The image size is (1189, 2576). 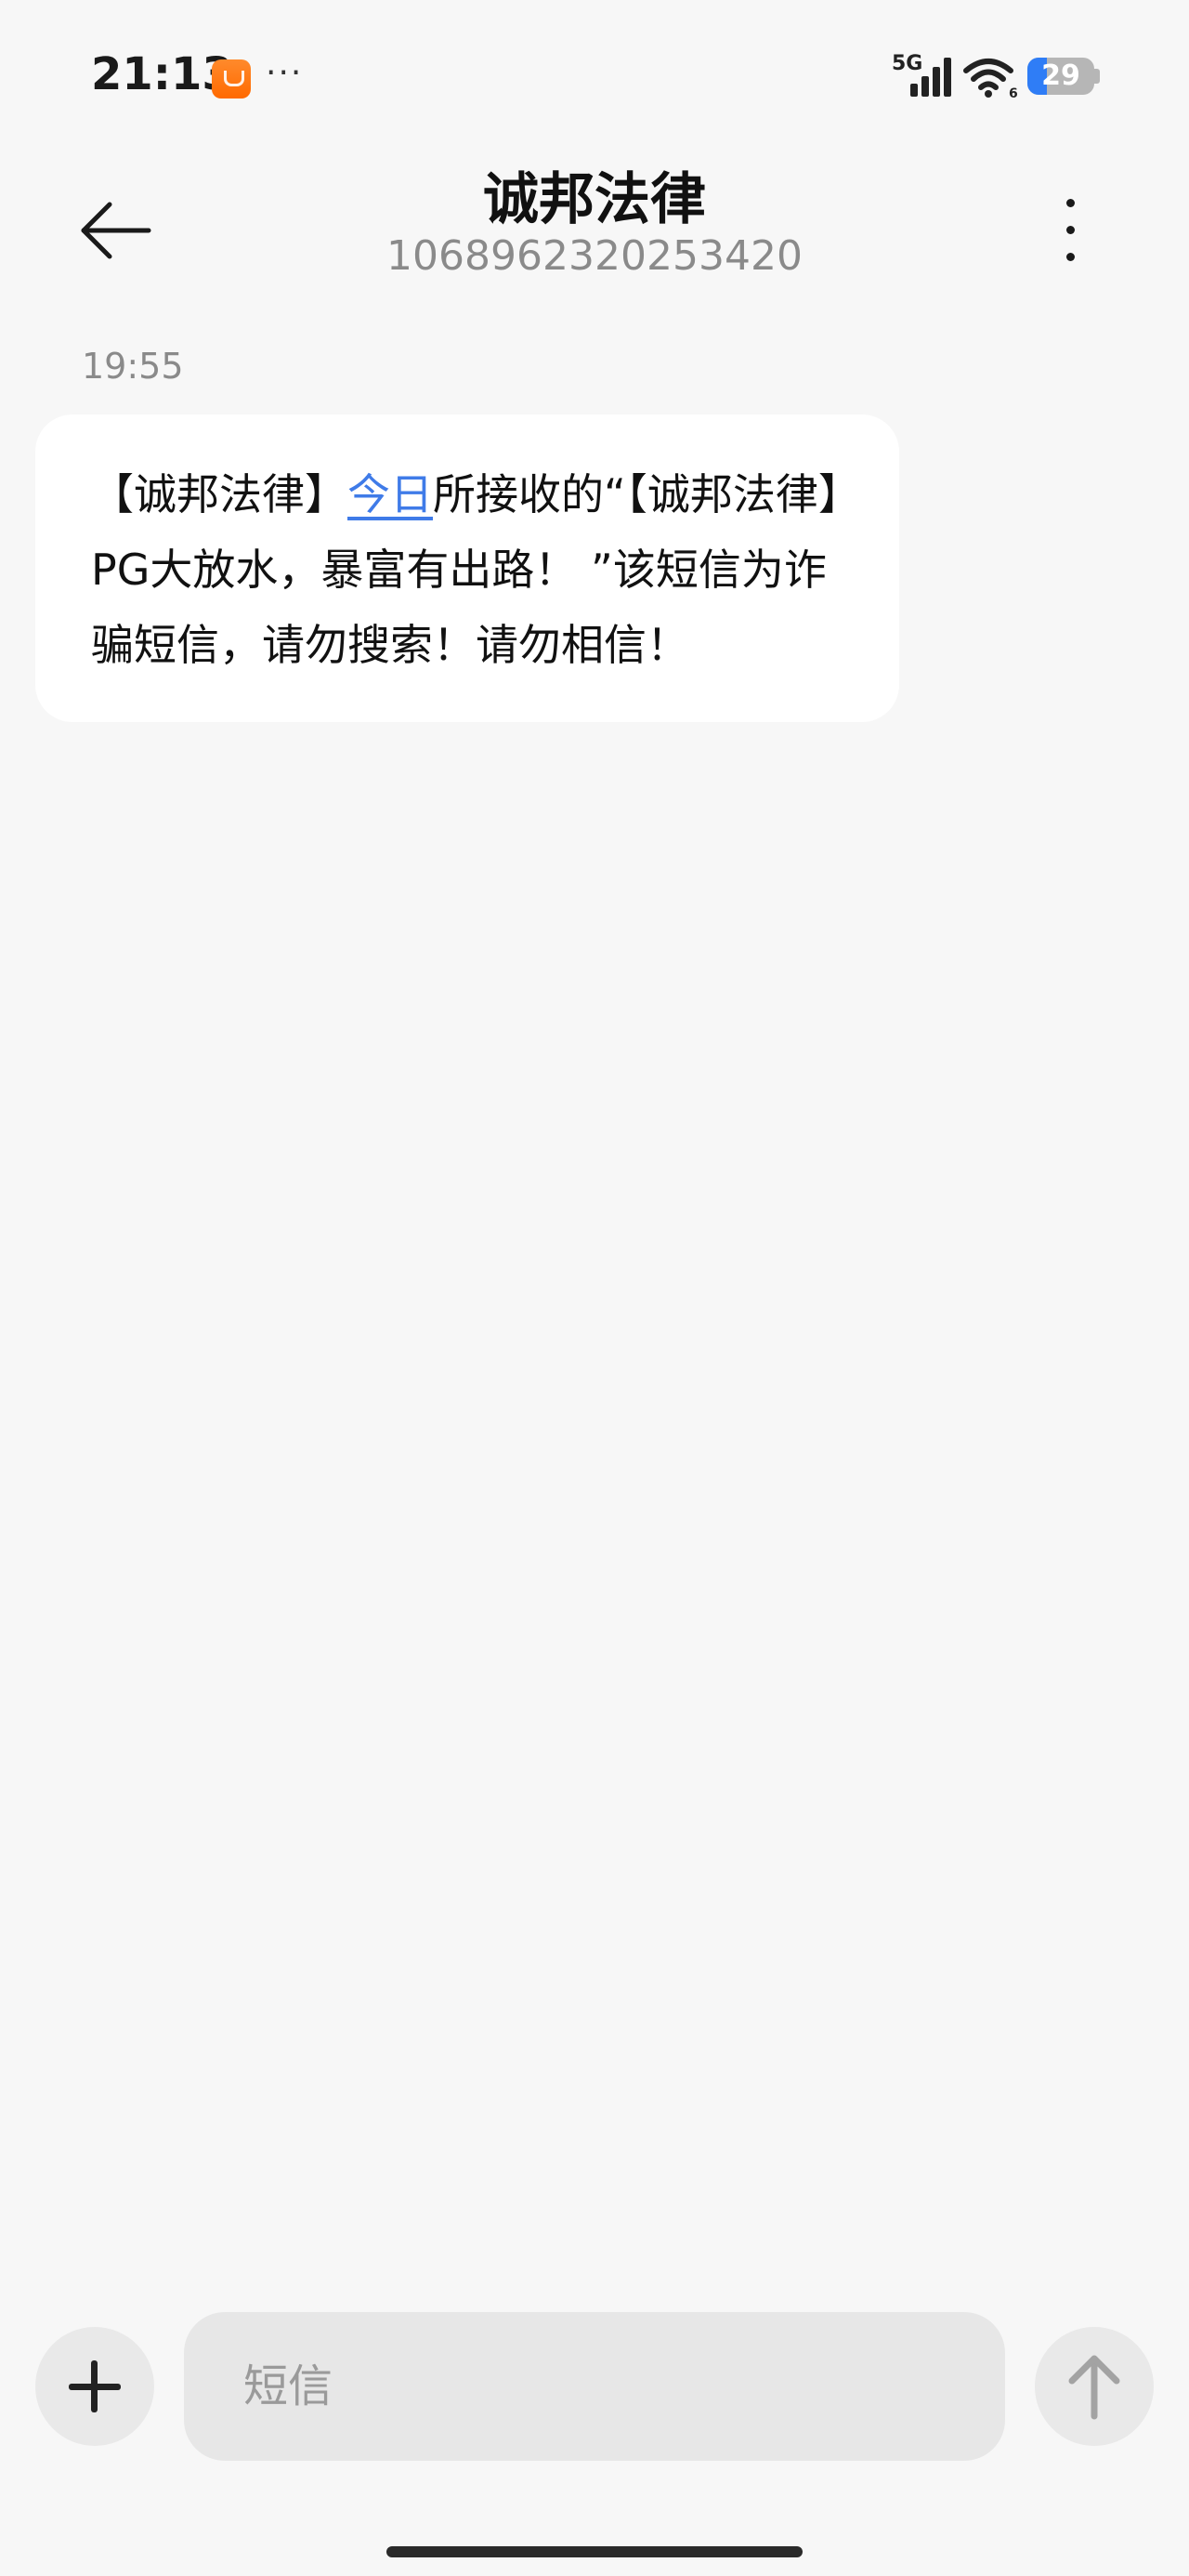 I want to click on message-timestamp: 19:55, so click(x=133, y=366).